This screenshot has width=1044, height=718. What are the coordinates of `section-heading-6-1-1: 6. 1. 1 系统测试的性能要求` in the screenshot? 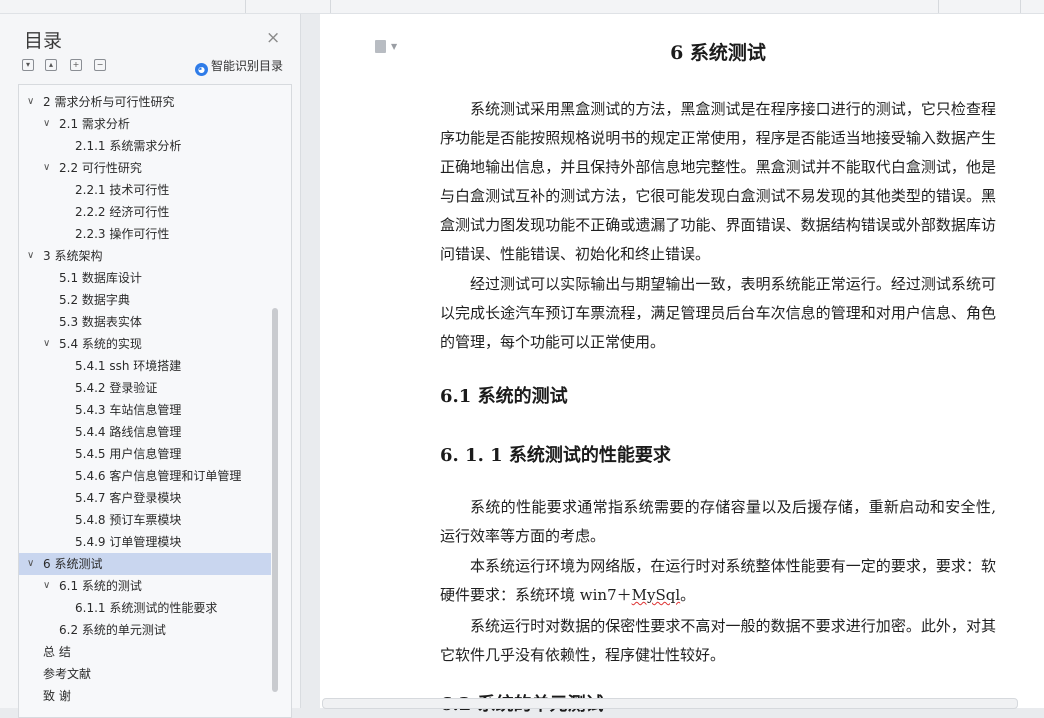 It's located at (555, 455).